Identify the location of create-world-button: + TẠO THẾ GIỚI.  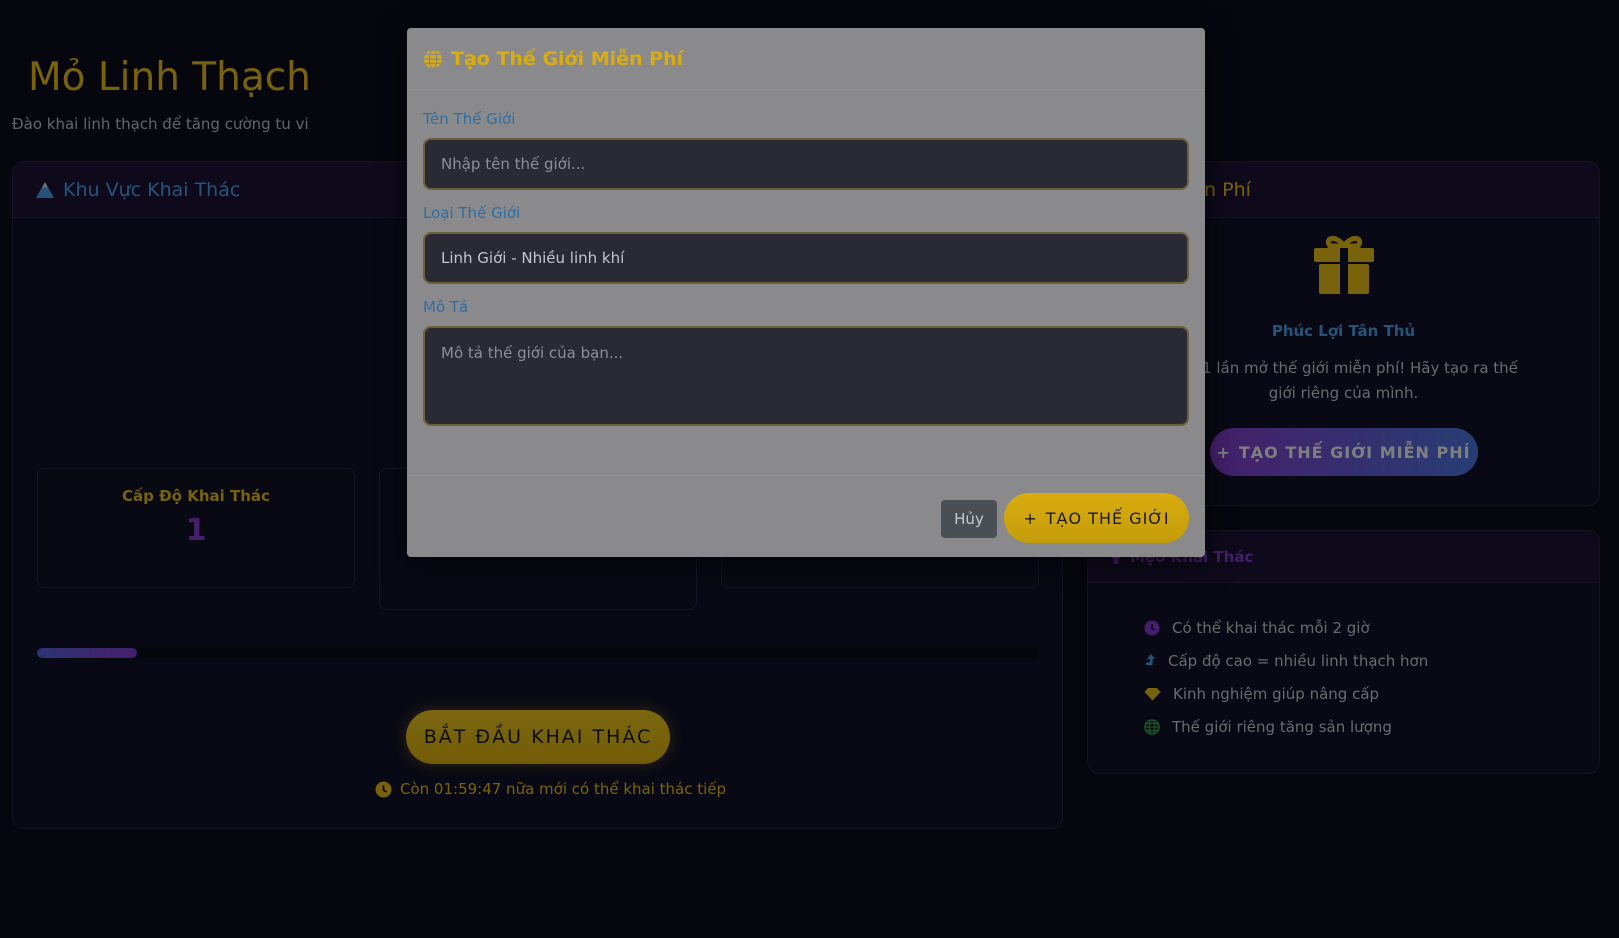
(1096, 518).